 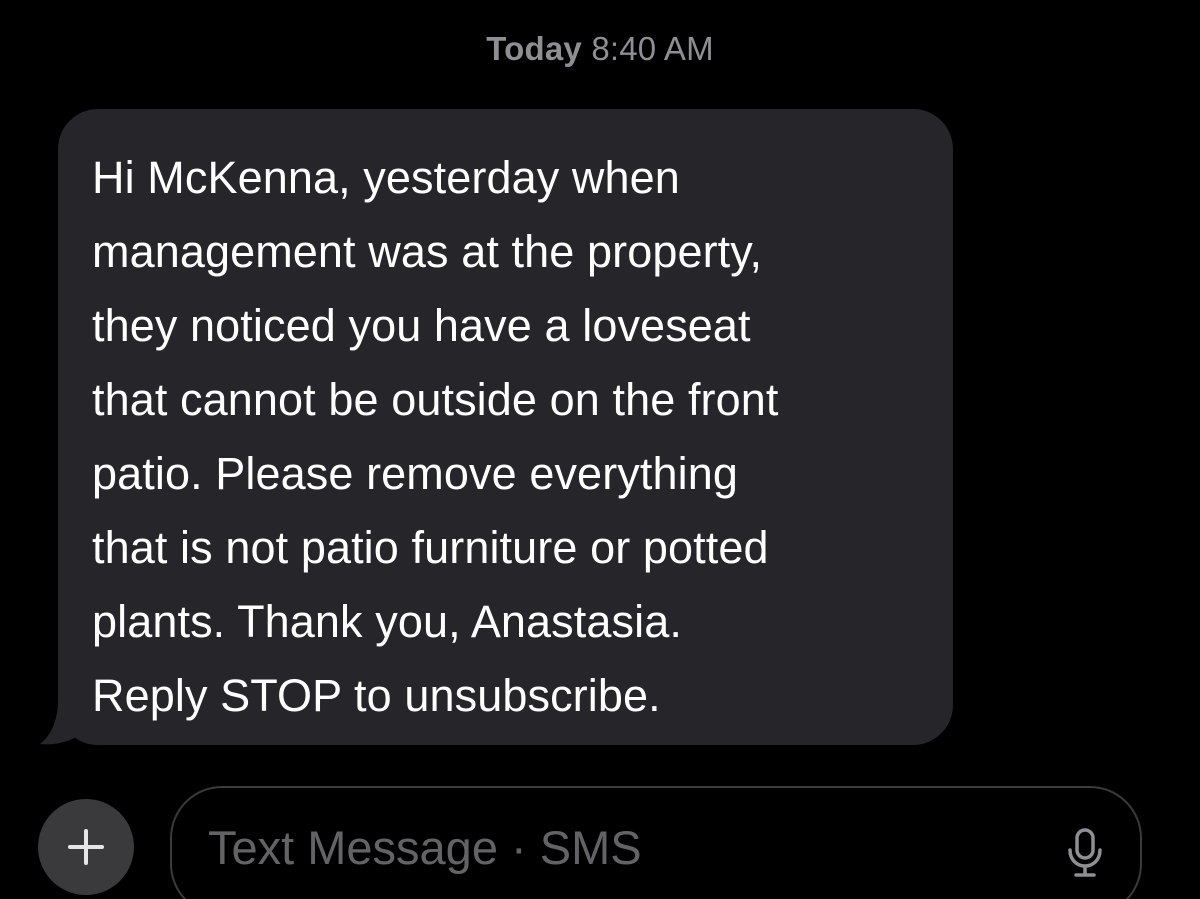 What do you see at coordinates (386, 177) in the screenshot?
I see `message-line: Hi McKenna, yesterday when` at bounding box center [386, 177].